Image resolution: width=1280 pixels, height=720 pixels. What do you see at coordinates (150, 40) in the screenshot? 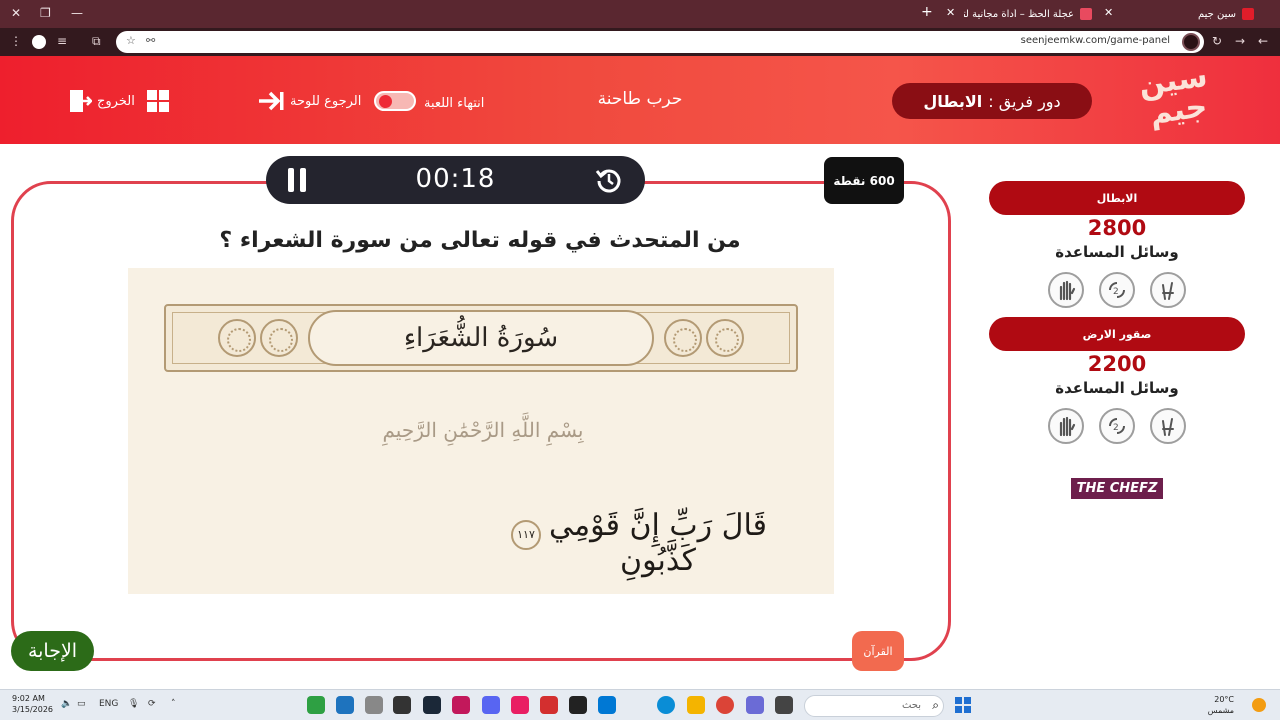
I see `site-info-icon: ⚯` at bounding box center [150, 40].